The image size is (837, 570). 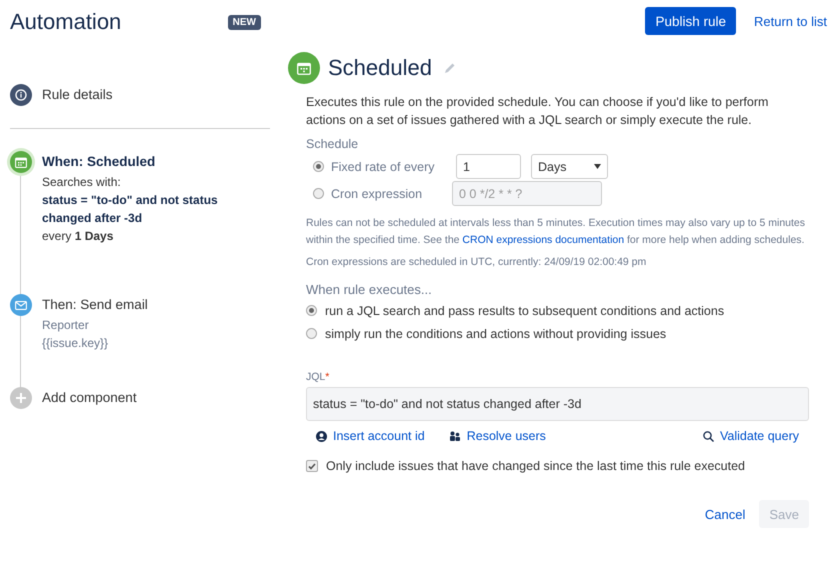 I want to click on radio-label: Cron expression, so click(x=377, y=193).